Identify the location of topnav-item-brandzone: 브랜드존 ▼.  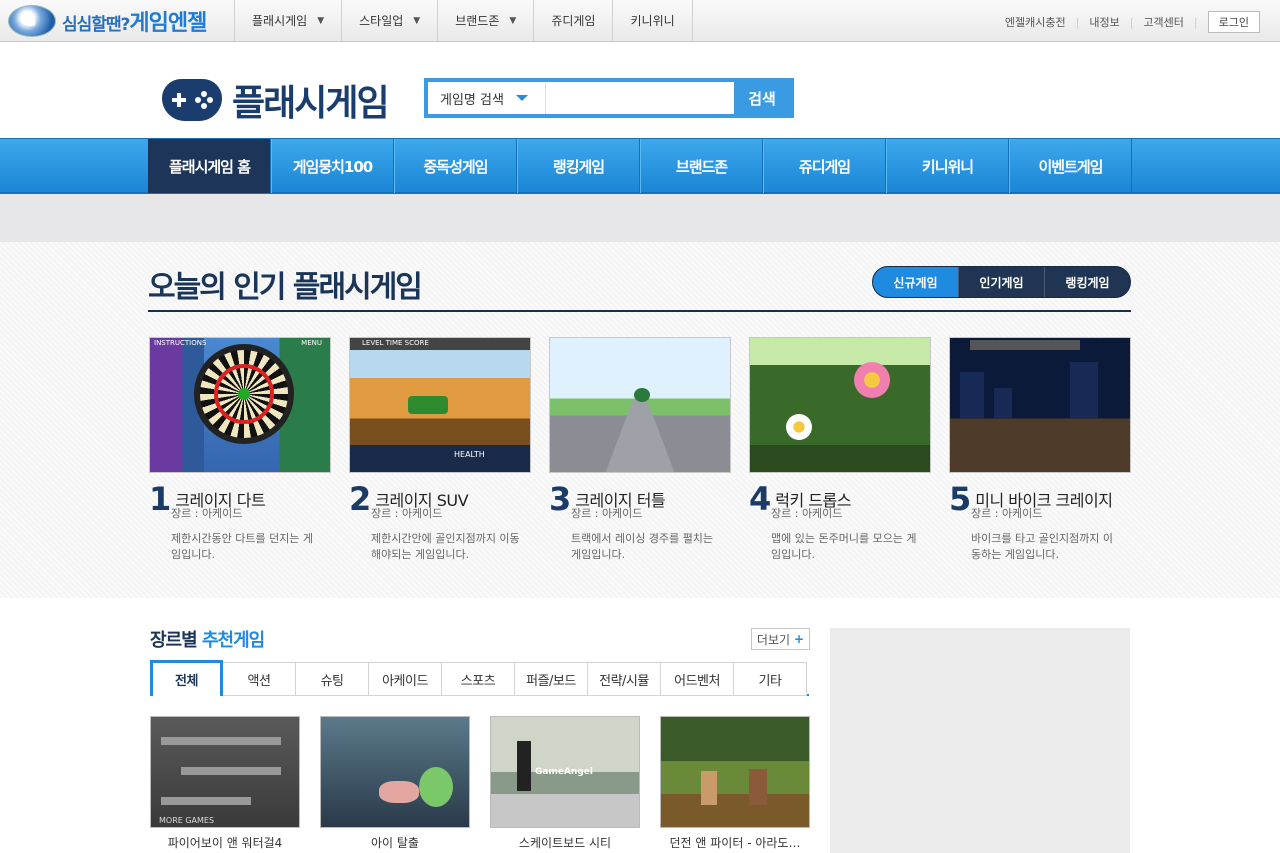
(485, 20).